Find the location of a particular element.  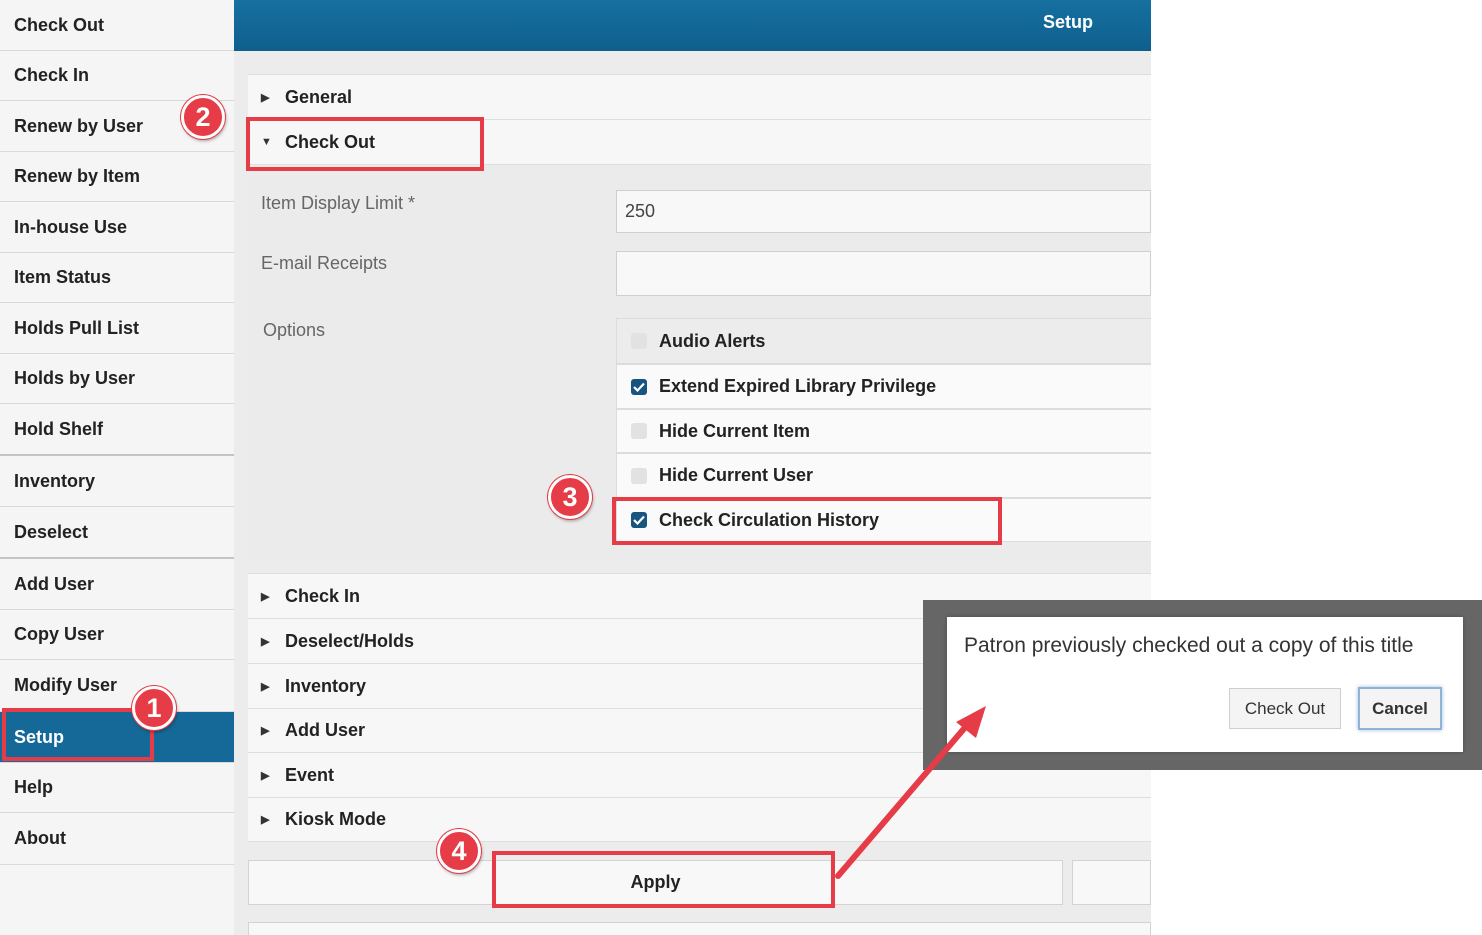

step-badge-4: 4 is located at coordinates (459, 851).